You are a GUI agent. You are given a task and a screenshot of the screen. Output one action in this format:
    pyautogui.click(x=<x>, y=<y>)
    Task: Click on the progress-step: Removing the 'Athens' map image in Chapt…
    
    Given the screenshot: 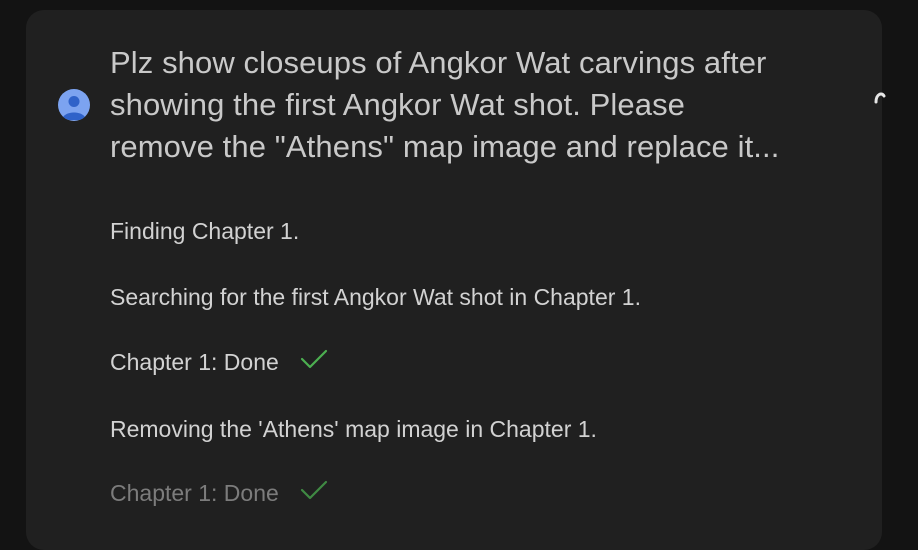 What is the action you would take?
    pyautogui.click(x=353, y=429)
    